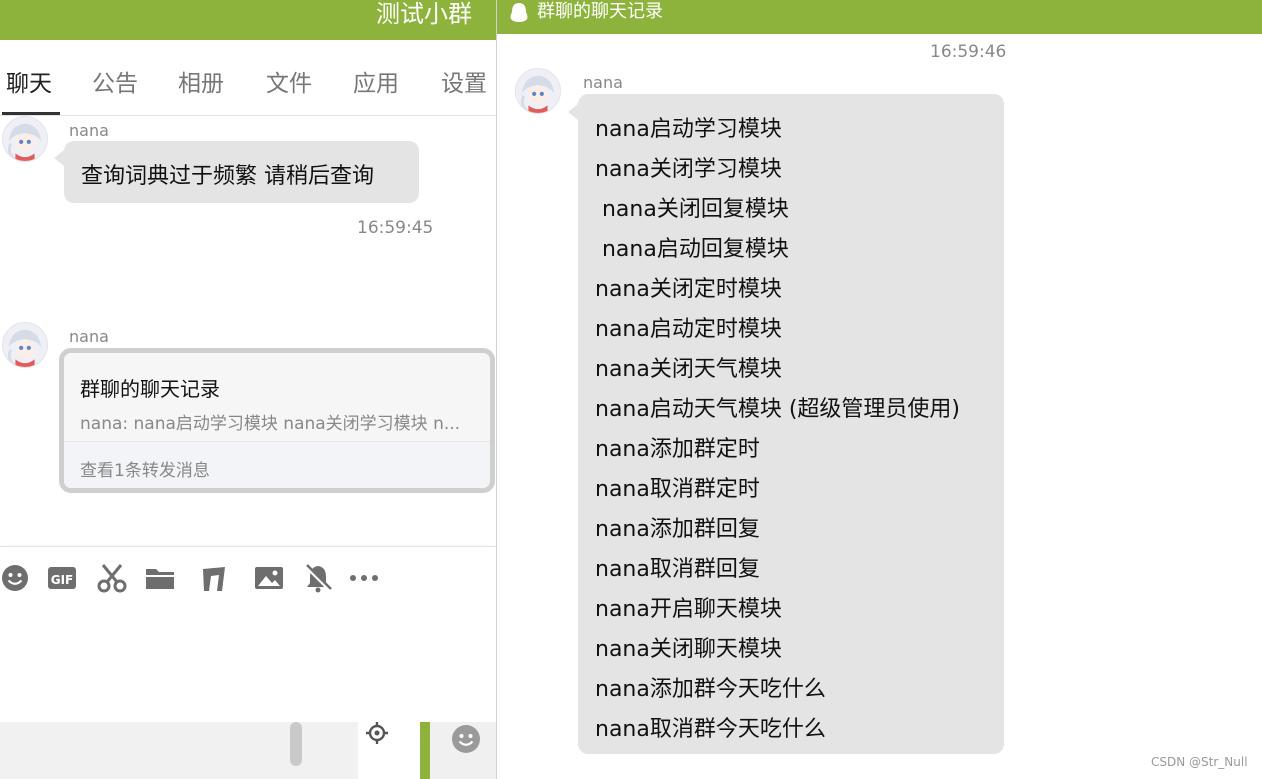  Describe the element at coordinates (376, 84) in the screenshot. I see `tab-apps: 应用` at that location.